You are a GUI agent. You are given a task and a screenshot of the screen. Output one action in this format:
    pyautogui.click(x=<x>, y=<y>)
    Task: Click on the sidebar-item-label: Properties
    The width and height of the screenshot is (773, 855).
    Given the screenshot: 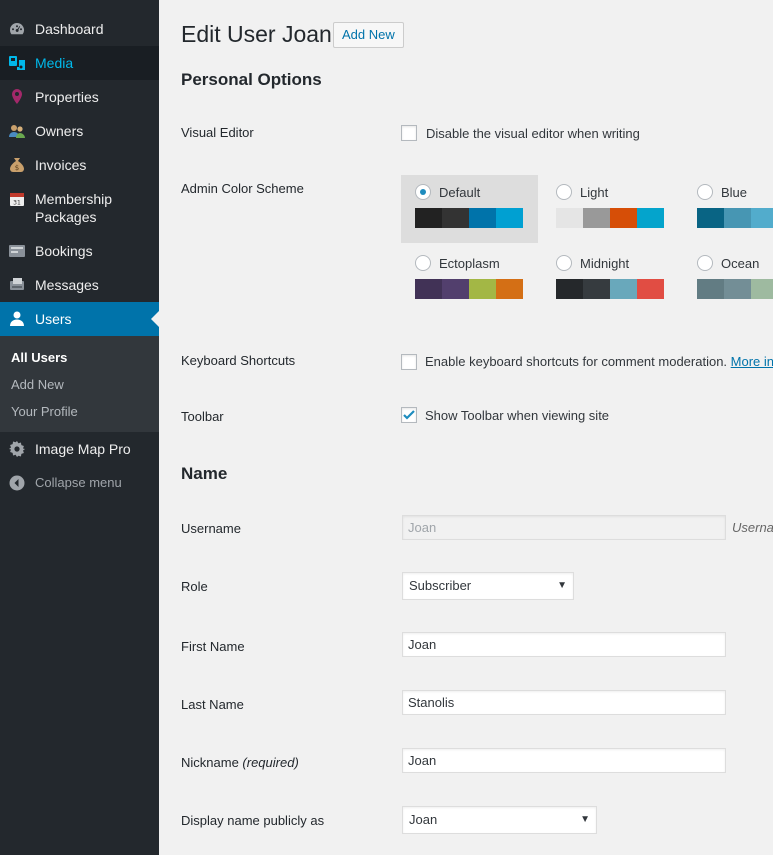 What is the action you would take?
    pyautogui.click(x=67, y=97)
    